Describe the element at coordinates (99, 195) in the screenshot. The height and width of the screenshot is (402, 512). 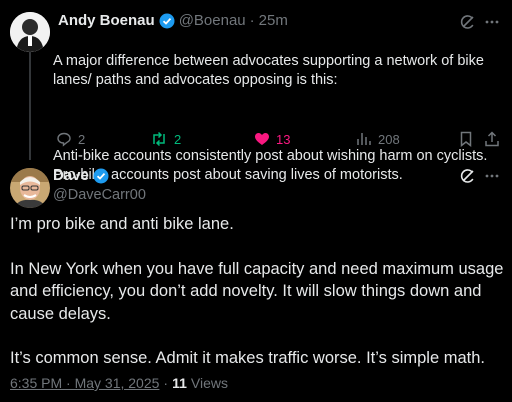
I see `tweet-author-handle: @DaveCarr00` at that location.